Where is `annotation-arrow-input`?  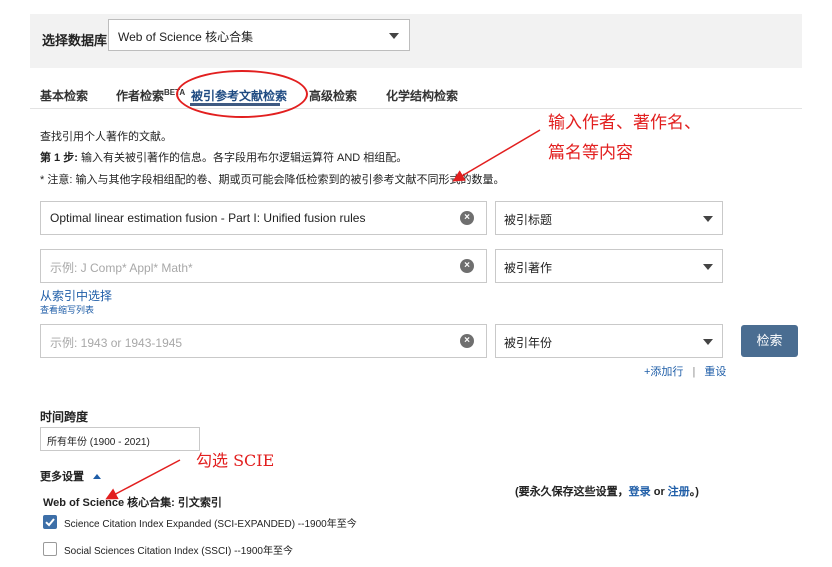
annotation-arrow-input is located at coordinates (496, 155).